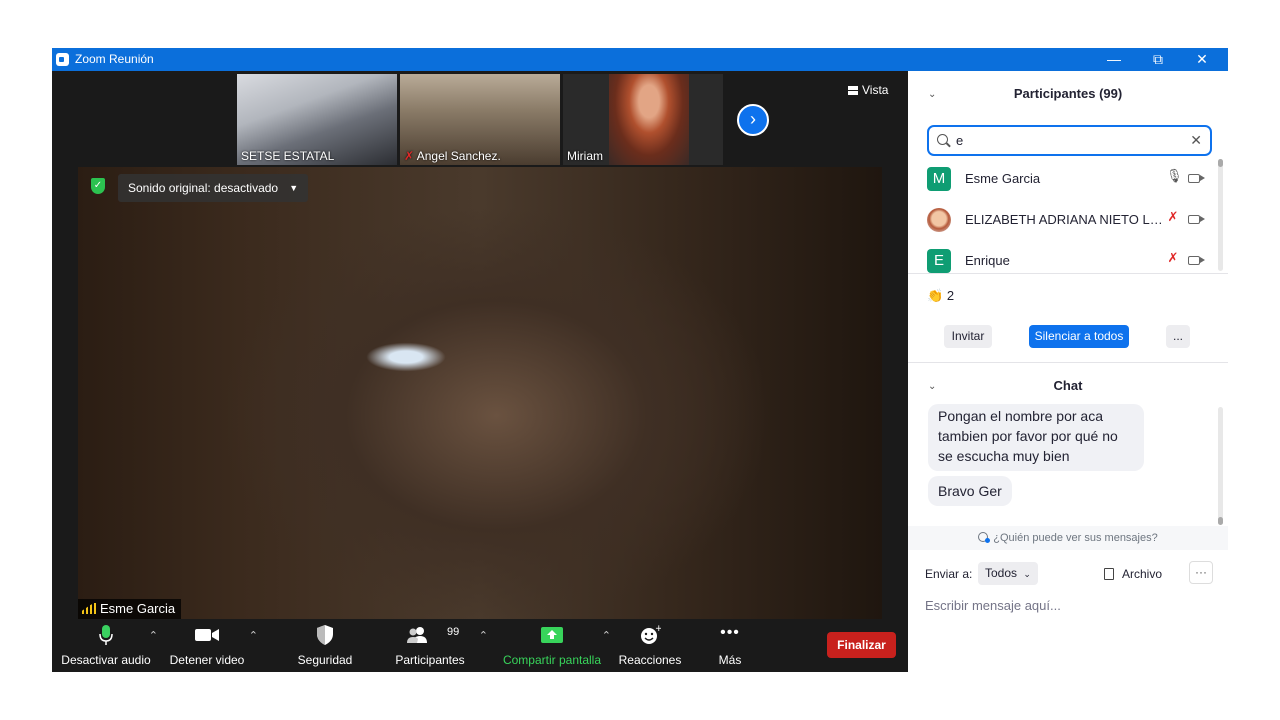 This screenshot has width=1280, height=720. I want to click on signal-bars-icon, so click(89, 608).